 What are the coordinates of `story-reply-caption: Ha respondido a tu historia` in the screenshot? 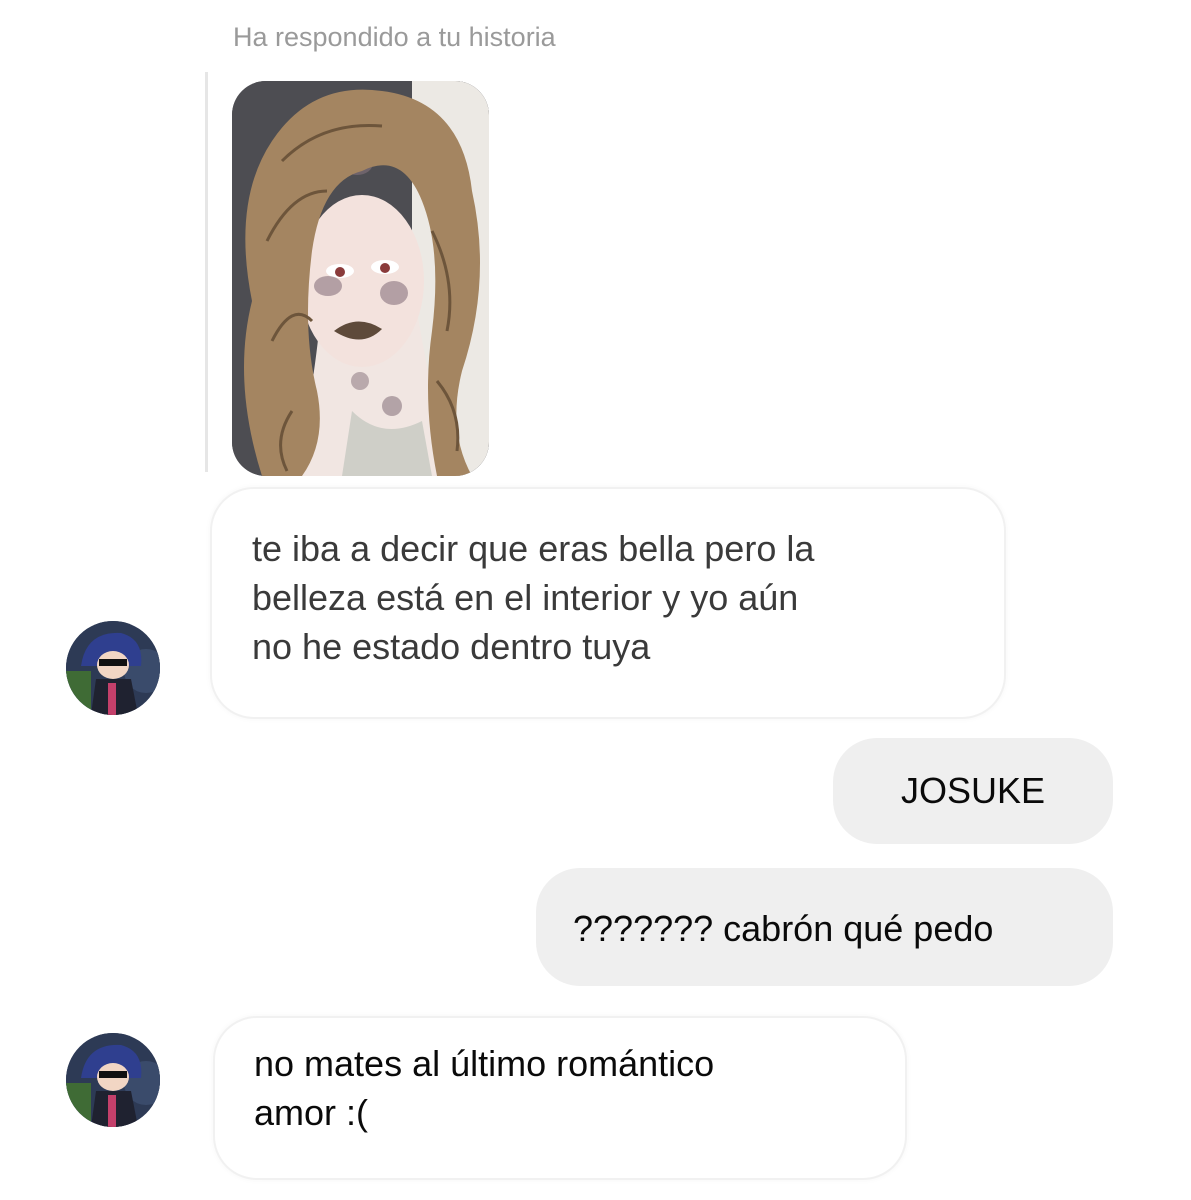 It's located at (394, 37).